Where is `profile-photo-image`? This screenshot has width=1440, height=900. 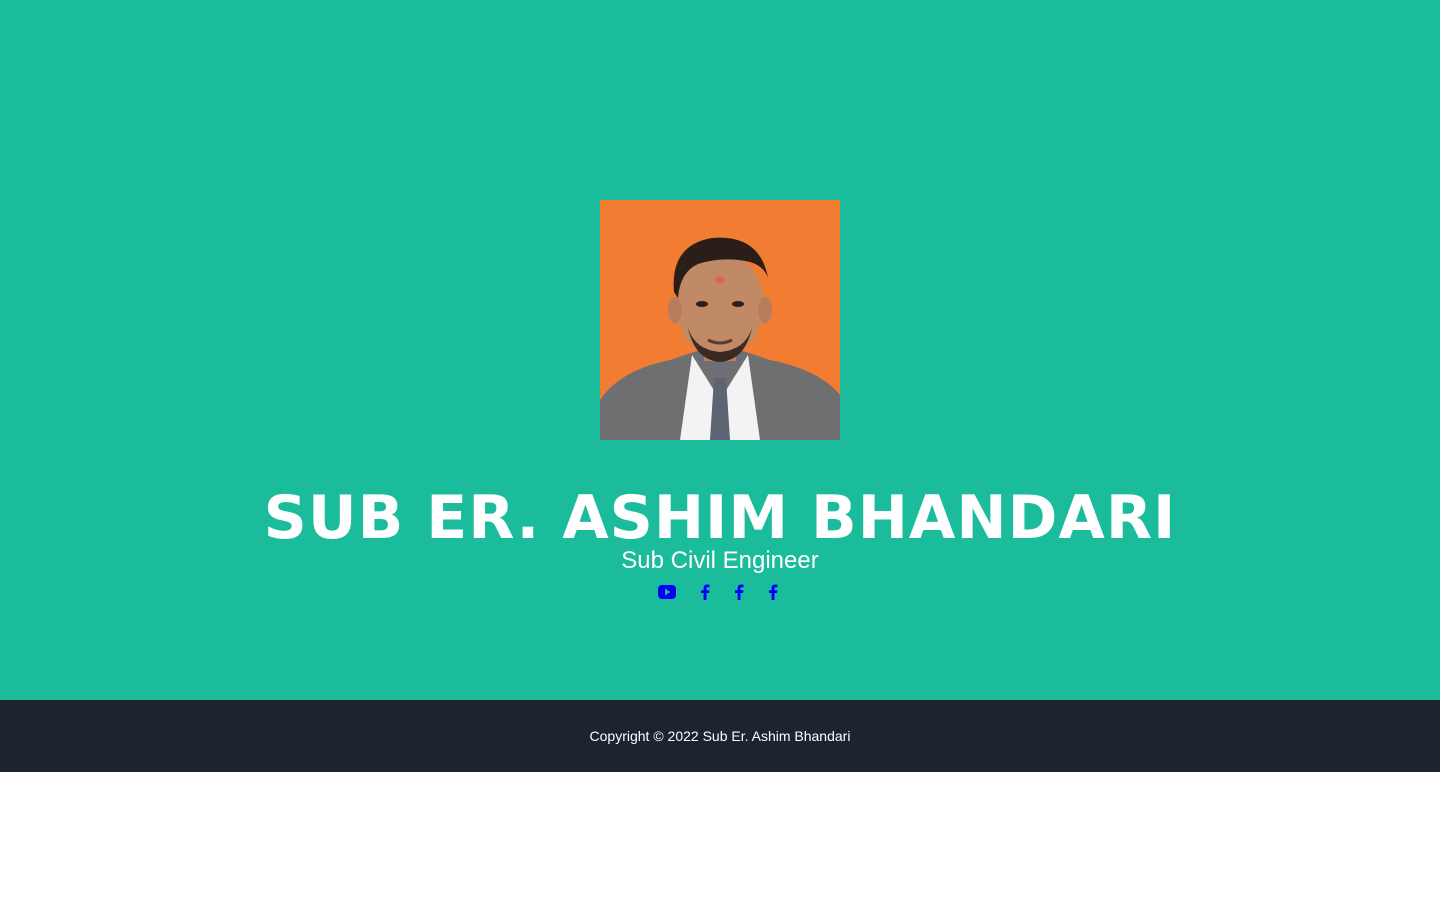
profile-photo-image is located at coordinates (720, 320).